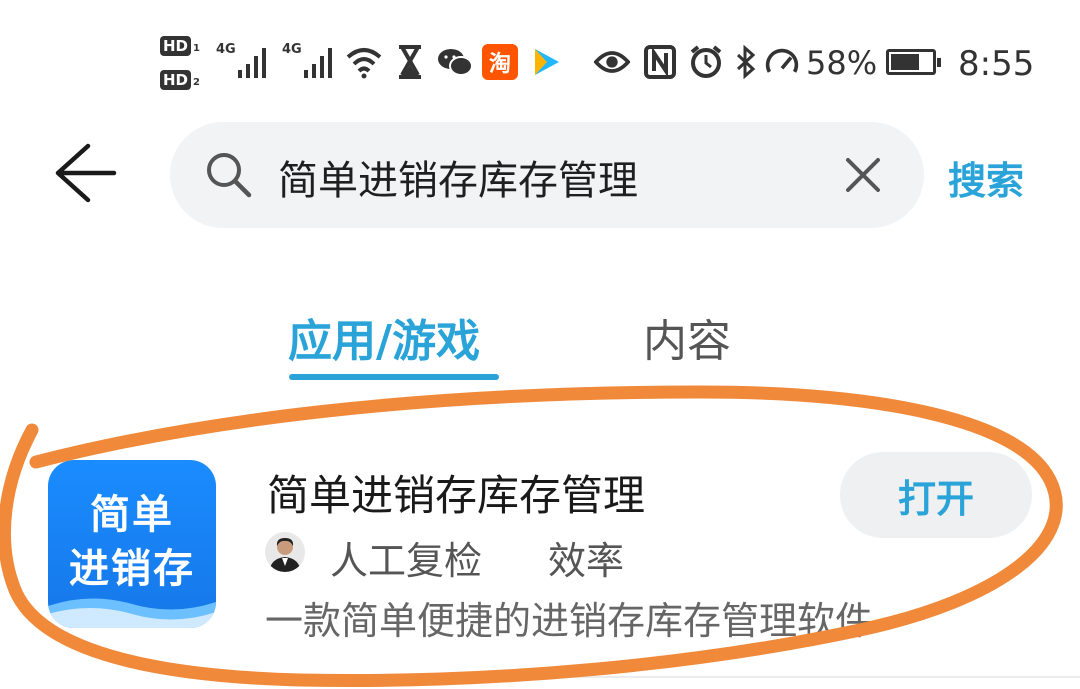 This screenshot has height=689, width=1080. Describe the element at coordinates (285, 552) in the screenshot. I see `developer-avatar` at that location.